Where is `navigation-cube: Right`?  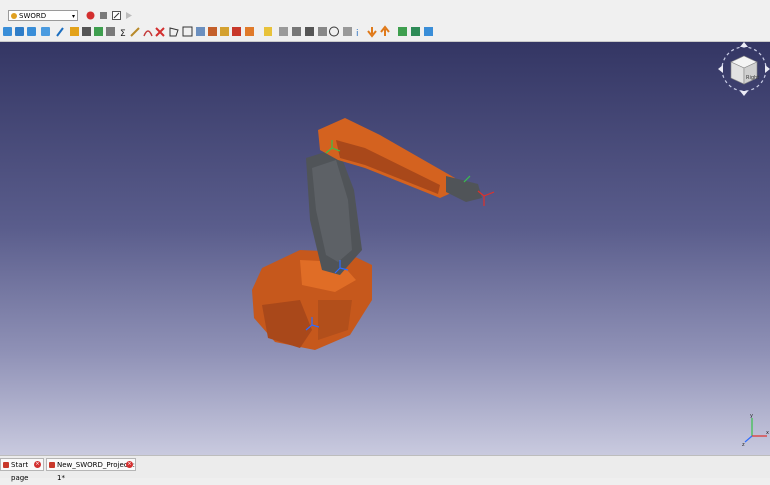 navigation-cube: Right is located at coordinates (744, 69).